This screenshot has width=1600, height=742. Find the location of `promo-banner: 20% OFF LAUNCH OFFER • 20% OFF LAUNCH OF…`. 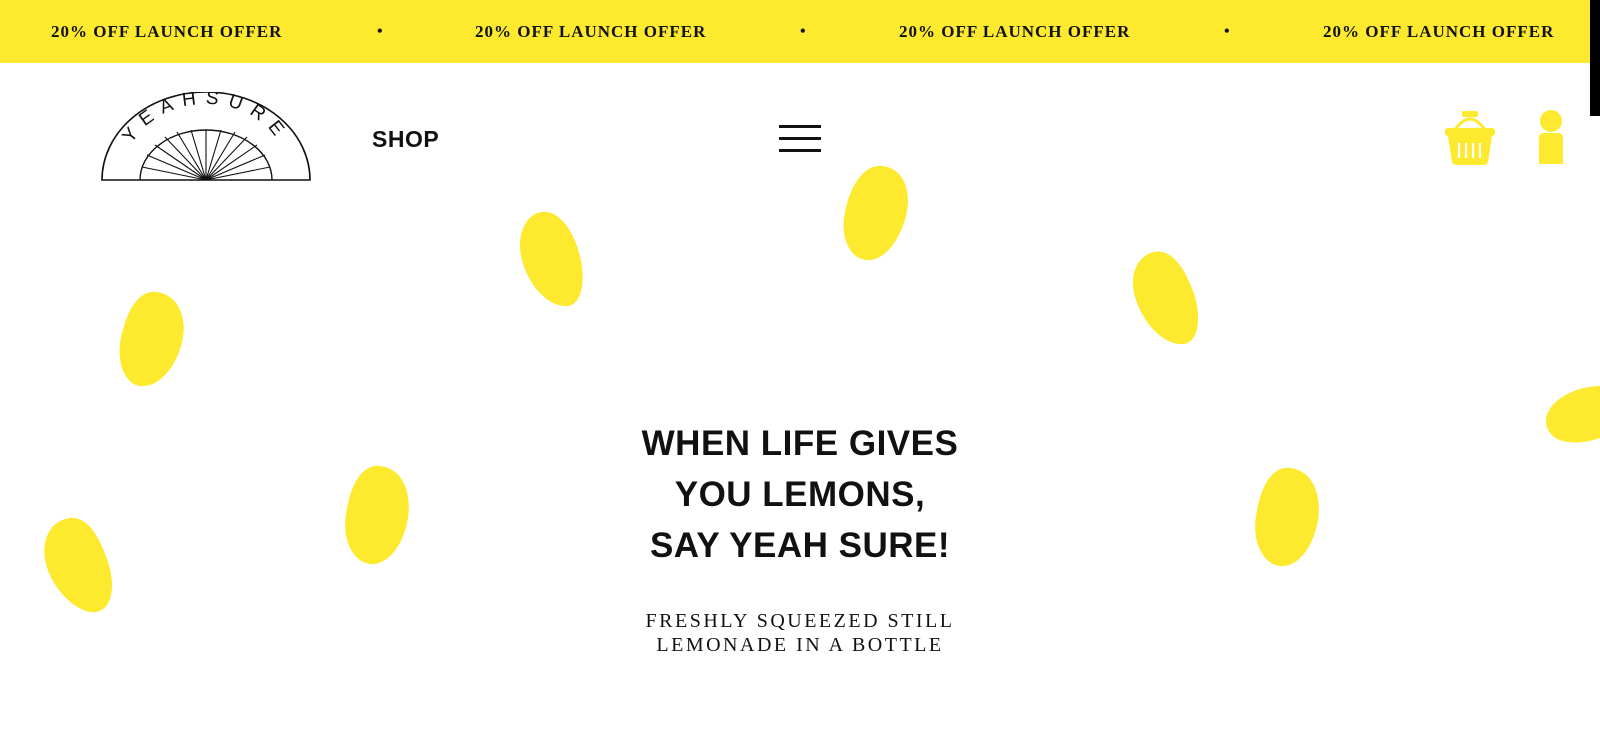

promo-banner: 20% OFF LAUNCH OFFER • 20% OFF LAUNCH OF… is located at coordinates (800, 31).